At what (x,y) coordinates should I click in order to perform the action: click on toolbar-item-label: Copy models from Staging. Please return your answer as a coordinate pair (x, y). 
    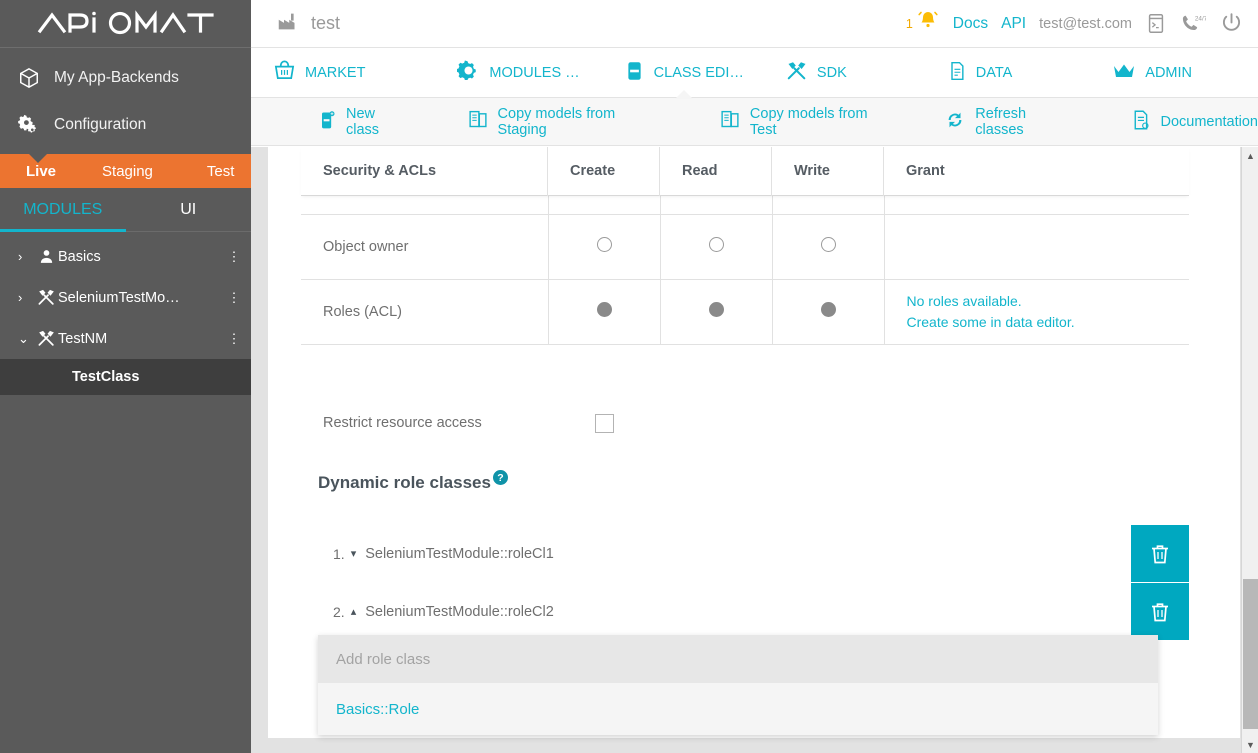
    Looking at the image, I should click on (556, 121).